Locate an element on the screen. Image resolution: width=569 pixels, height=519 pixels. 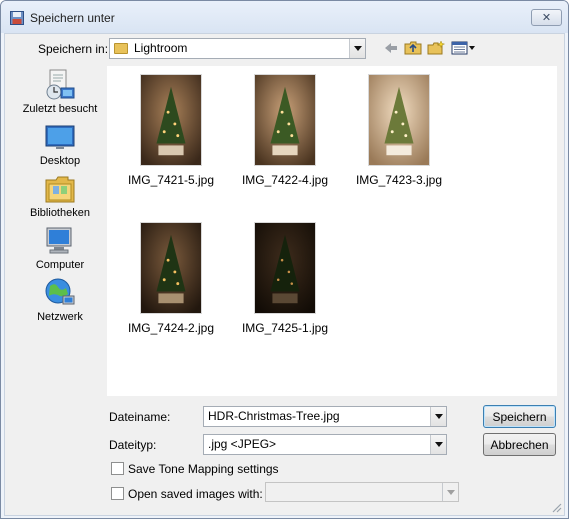
file-item: IMG_7422-4.jpg is located at coordinates (281, 131).